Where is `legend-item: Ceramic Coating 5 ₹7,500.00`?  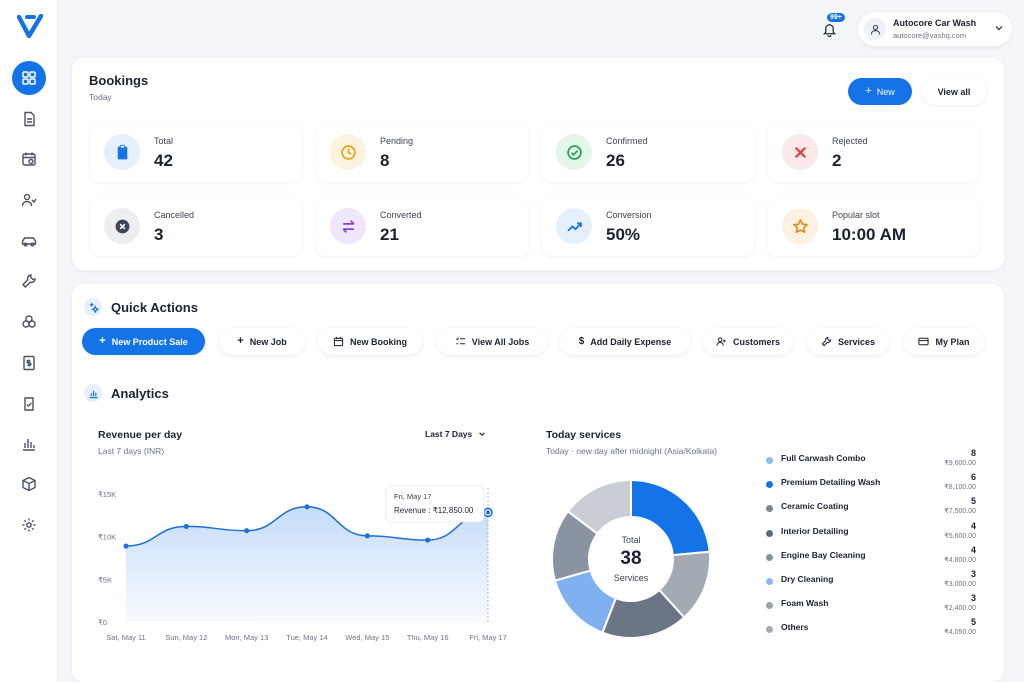 legend-item: Ceramic Coating 5 ₹7,500.00 is located at coordinates (872, 508).